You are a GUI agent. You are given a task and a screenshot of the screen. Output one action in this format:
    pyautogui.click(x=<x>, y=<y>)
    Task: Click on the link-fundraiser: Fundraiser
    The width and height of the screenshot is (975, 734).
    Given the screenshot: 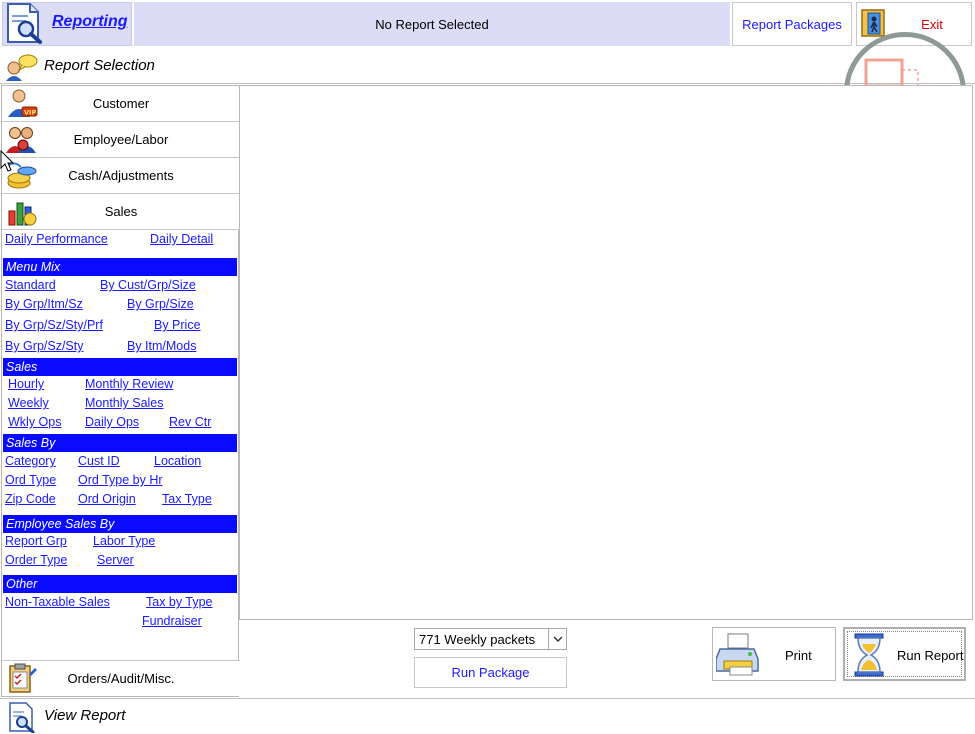 What is the action you would take?
    pyautogui.click(x=172, y=621)
    